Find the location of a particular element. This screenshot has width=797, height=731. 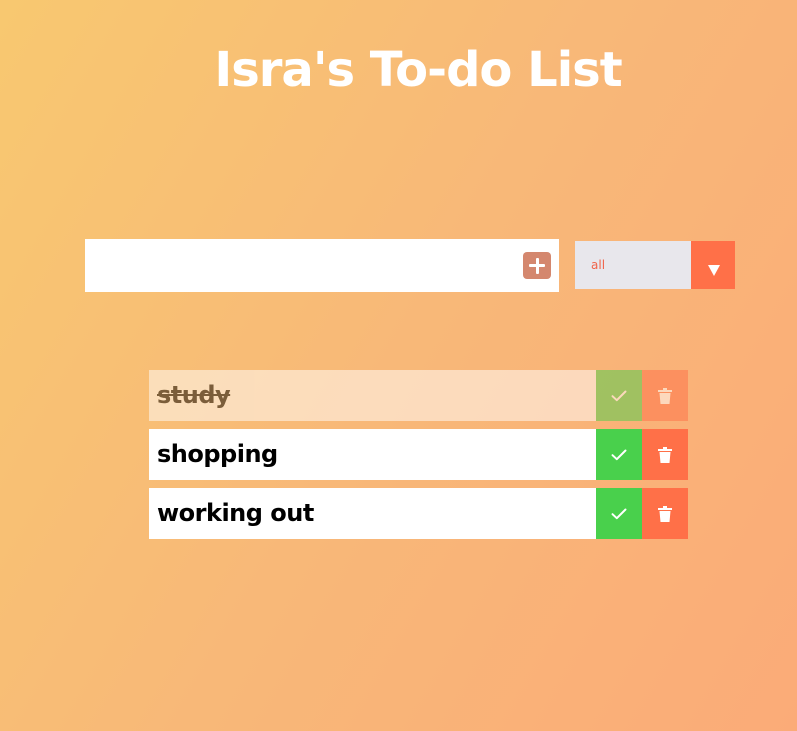

todo-item: shopping is located at coordinates (418, 454).